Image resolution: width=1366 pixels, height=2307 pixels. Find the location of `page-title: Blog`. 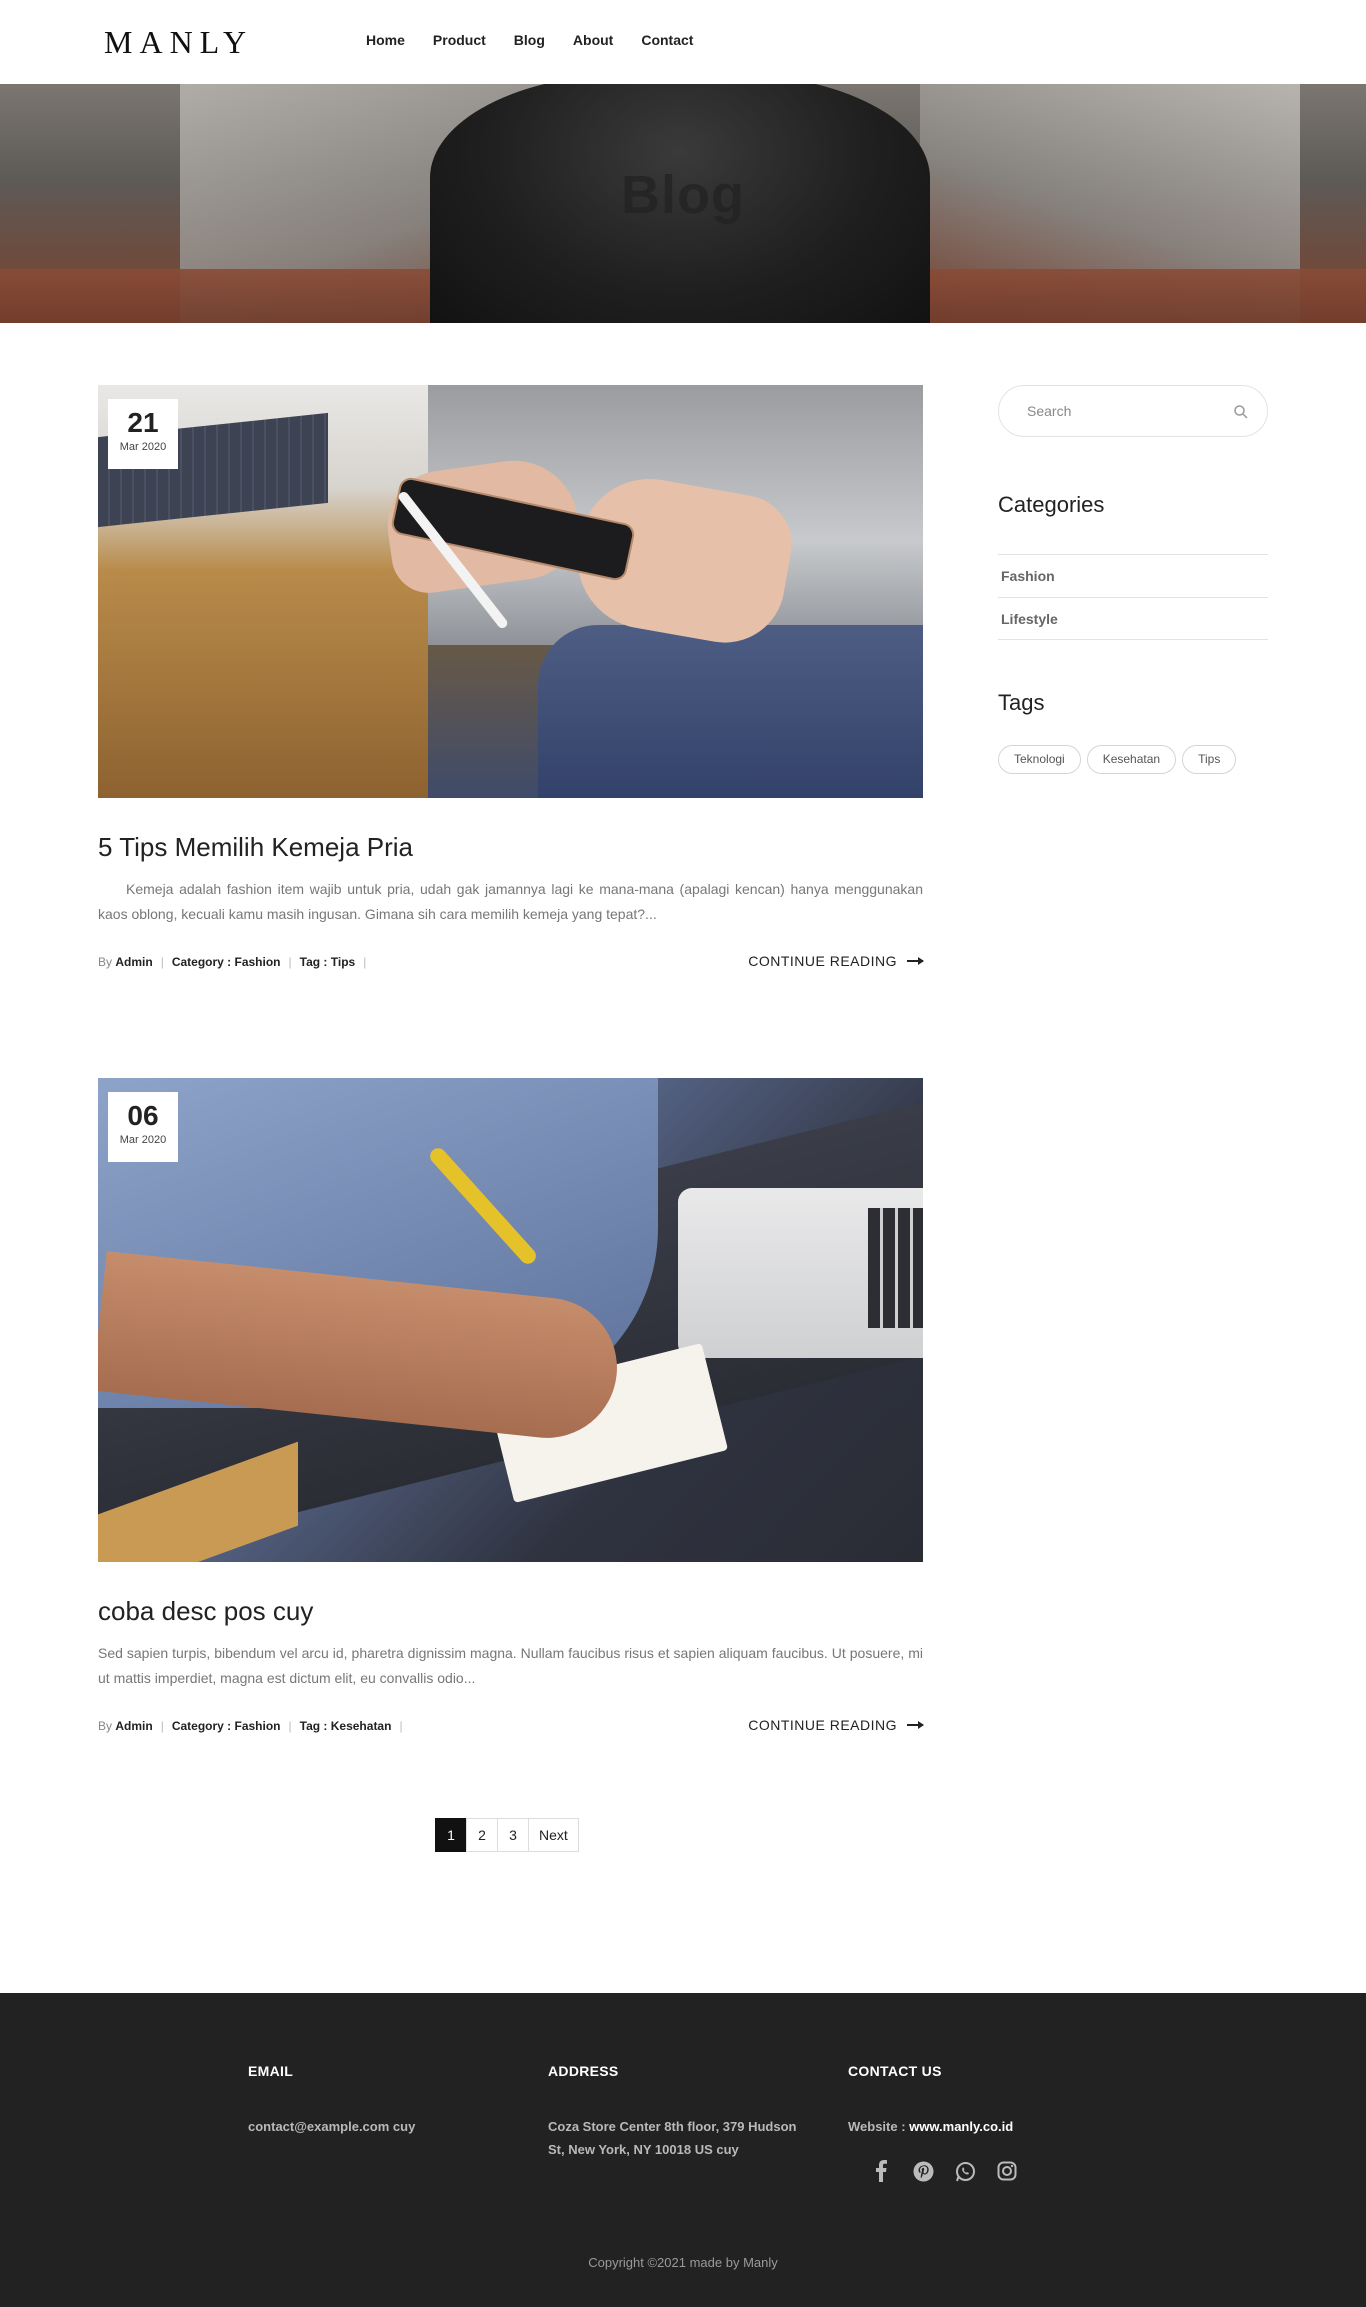

page-title: Blog is located at coordinates (683, 195).